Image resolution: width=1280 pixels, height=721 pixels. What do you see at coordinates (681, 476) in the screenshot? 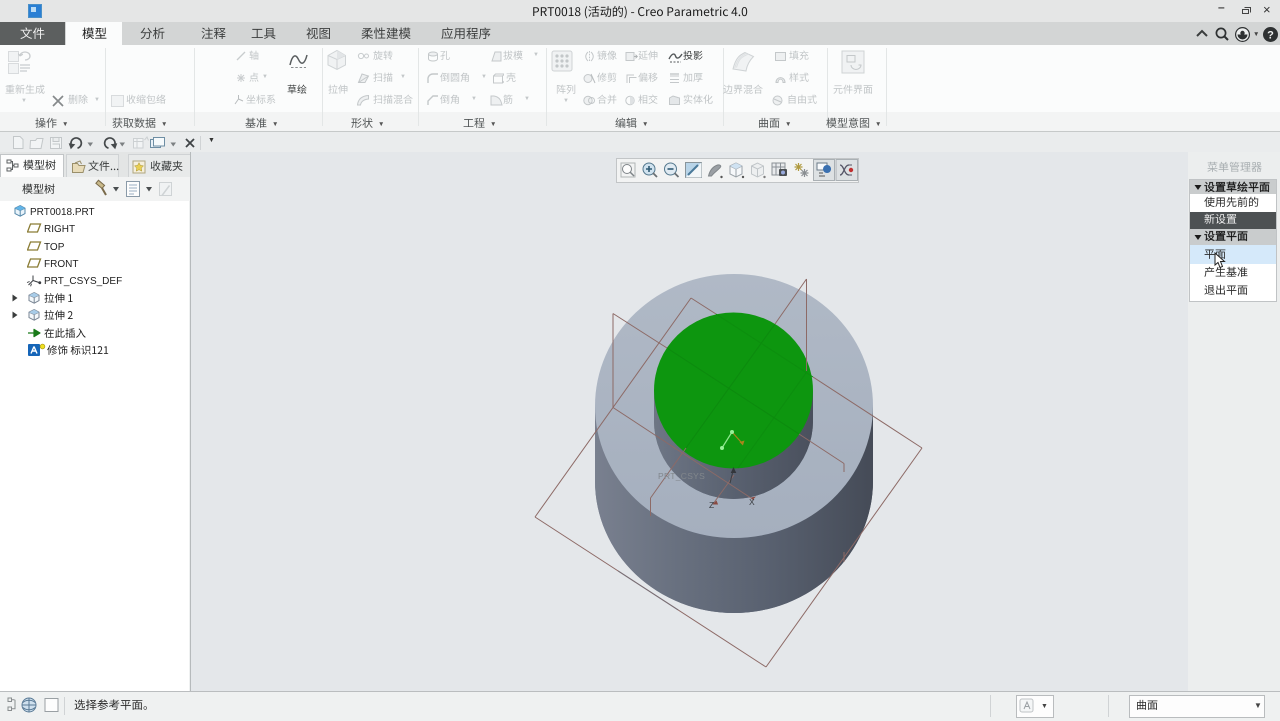
I see `svg-text: PRT_CSYS` at bounding box center [681, 476].